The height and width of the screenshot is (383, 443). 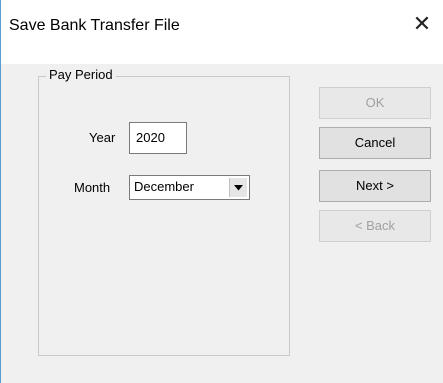 What do you see at coordinates (158, 138) in the screenshot?
I see `year-input: 2020` at bounding box center [158, 138].